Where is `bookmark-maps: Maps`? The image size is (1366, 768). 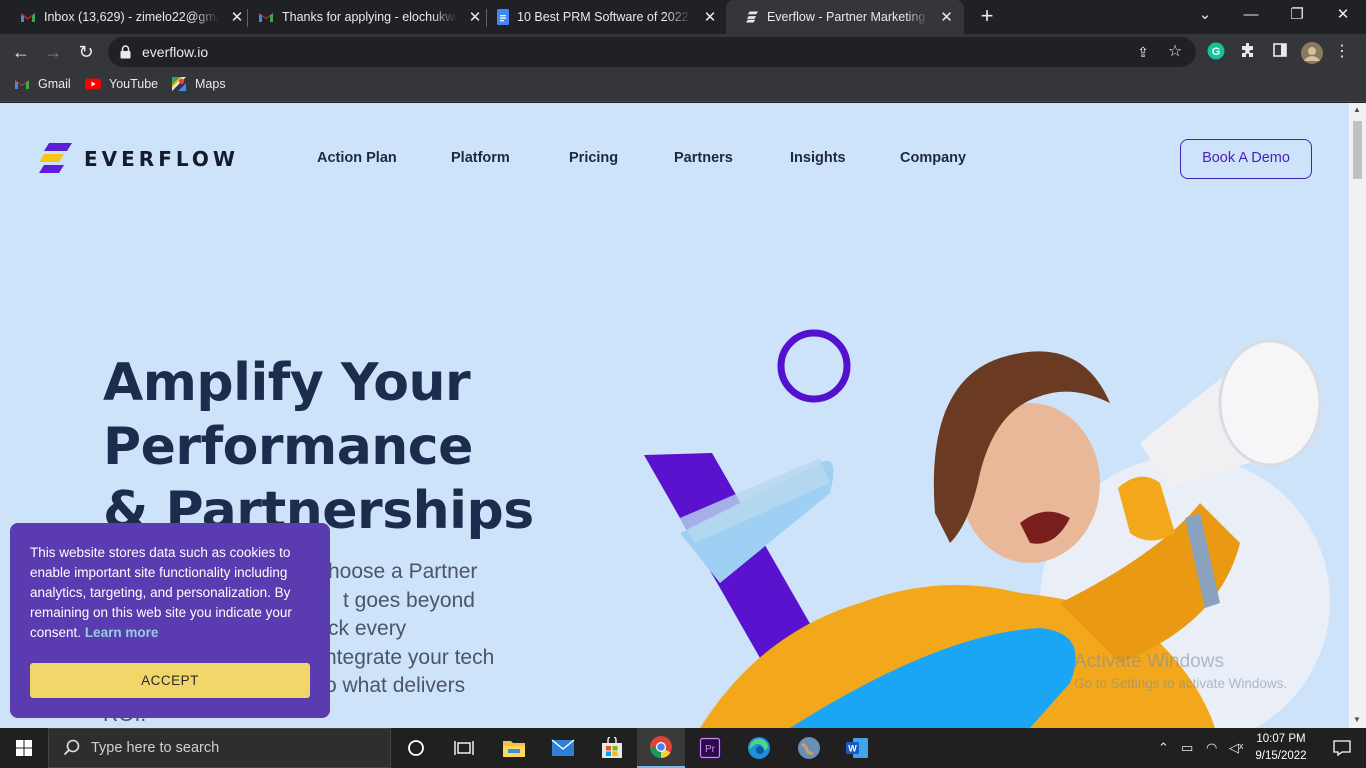 bookmark-maps: Maps is located at coordinates (198, 84).